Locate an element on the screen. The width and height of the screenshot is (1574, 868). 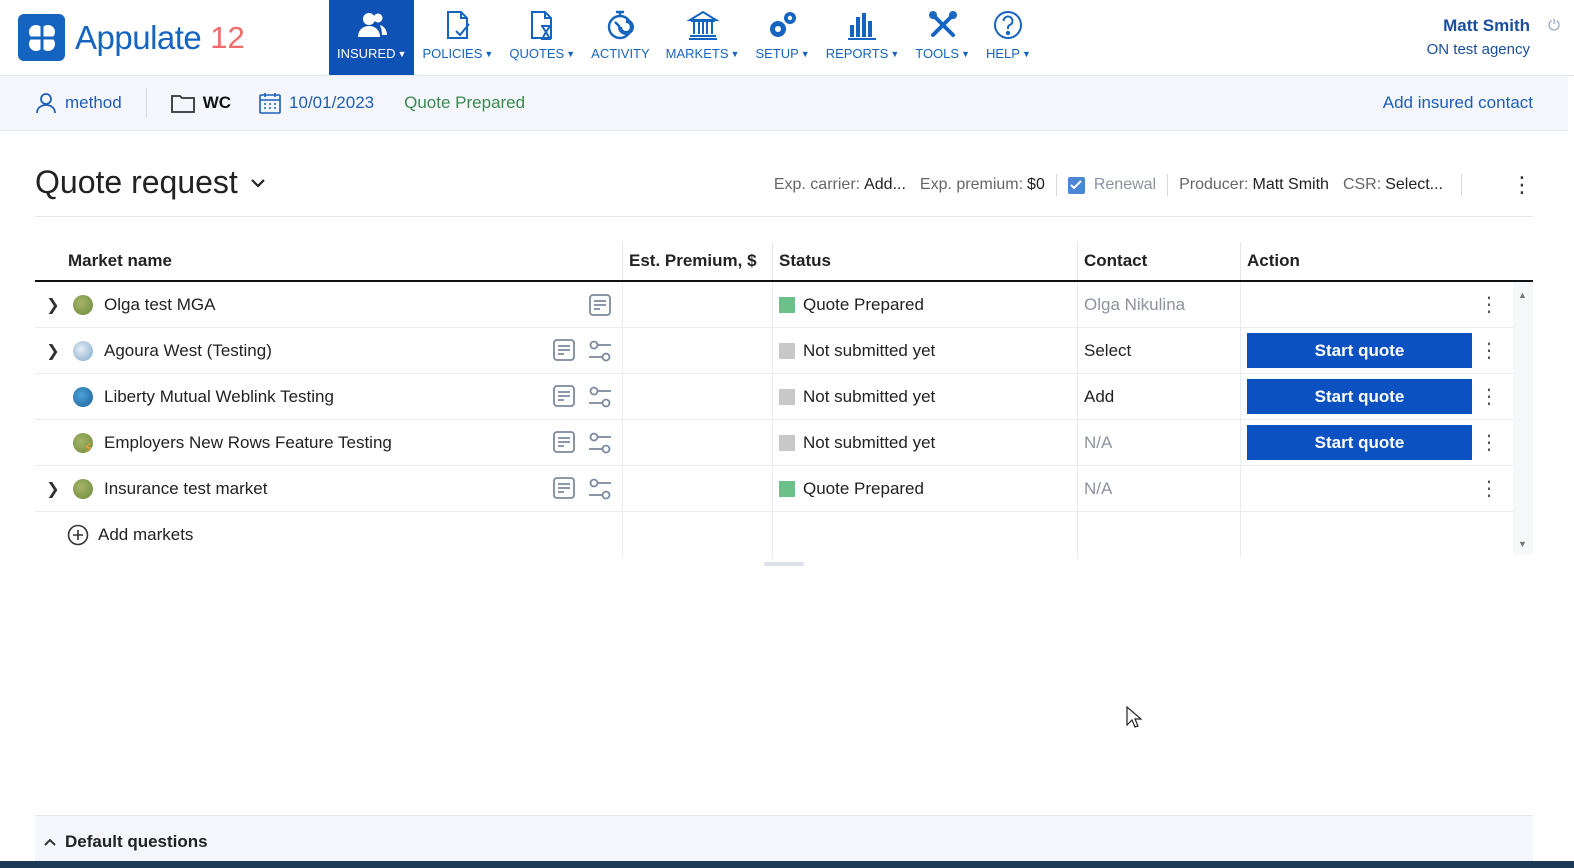
header-market-name: Market name is located at coordinates (329, 261).